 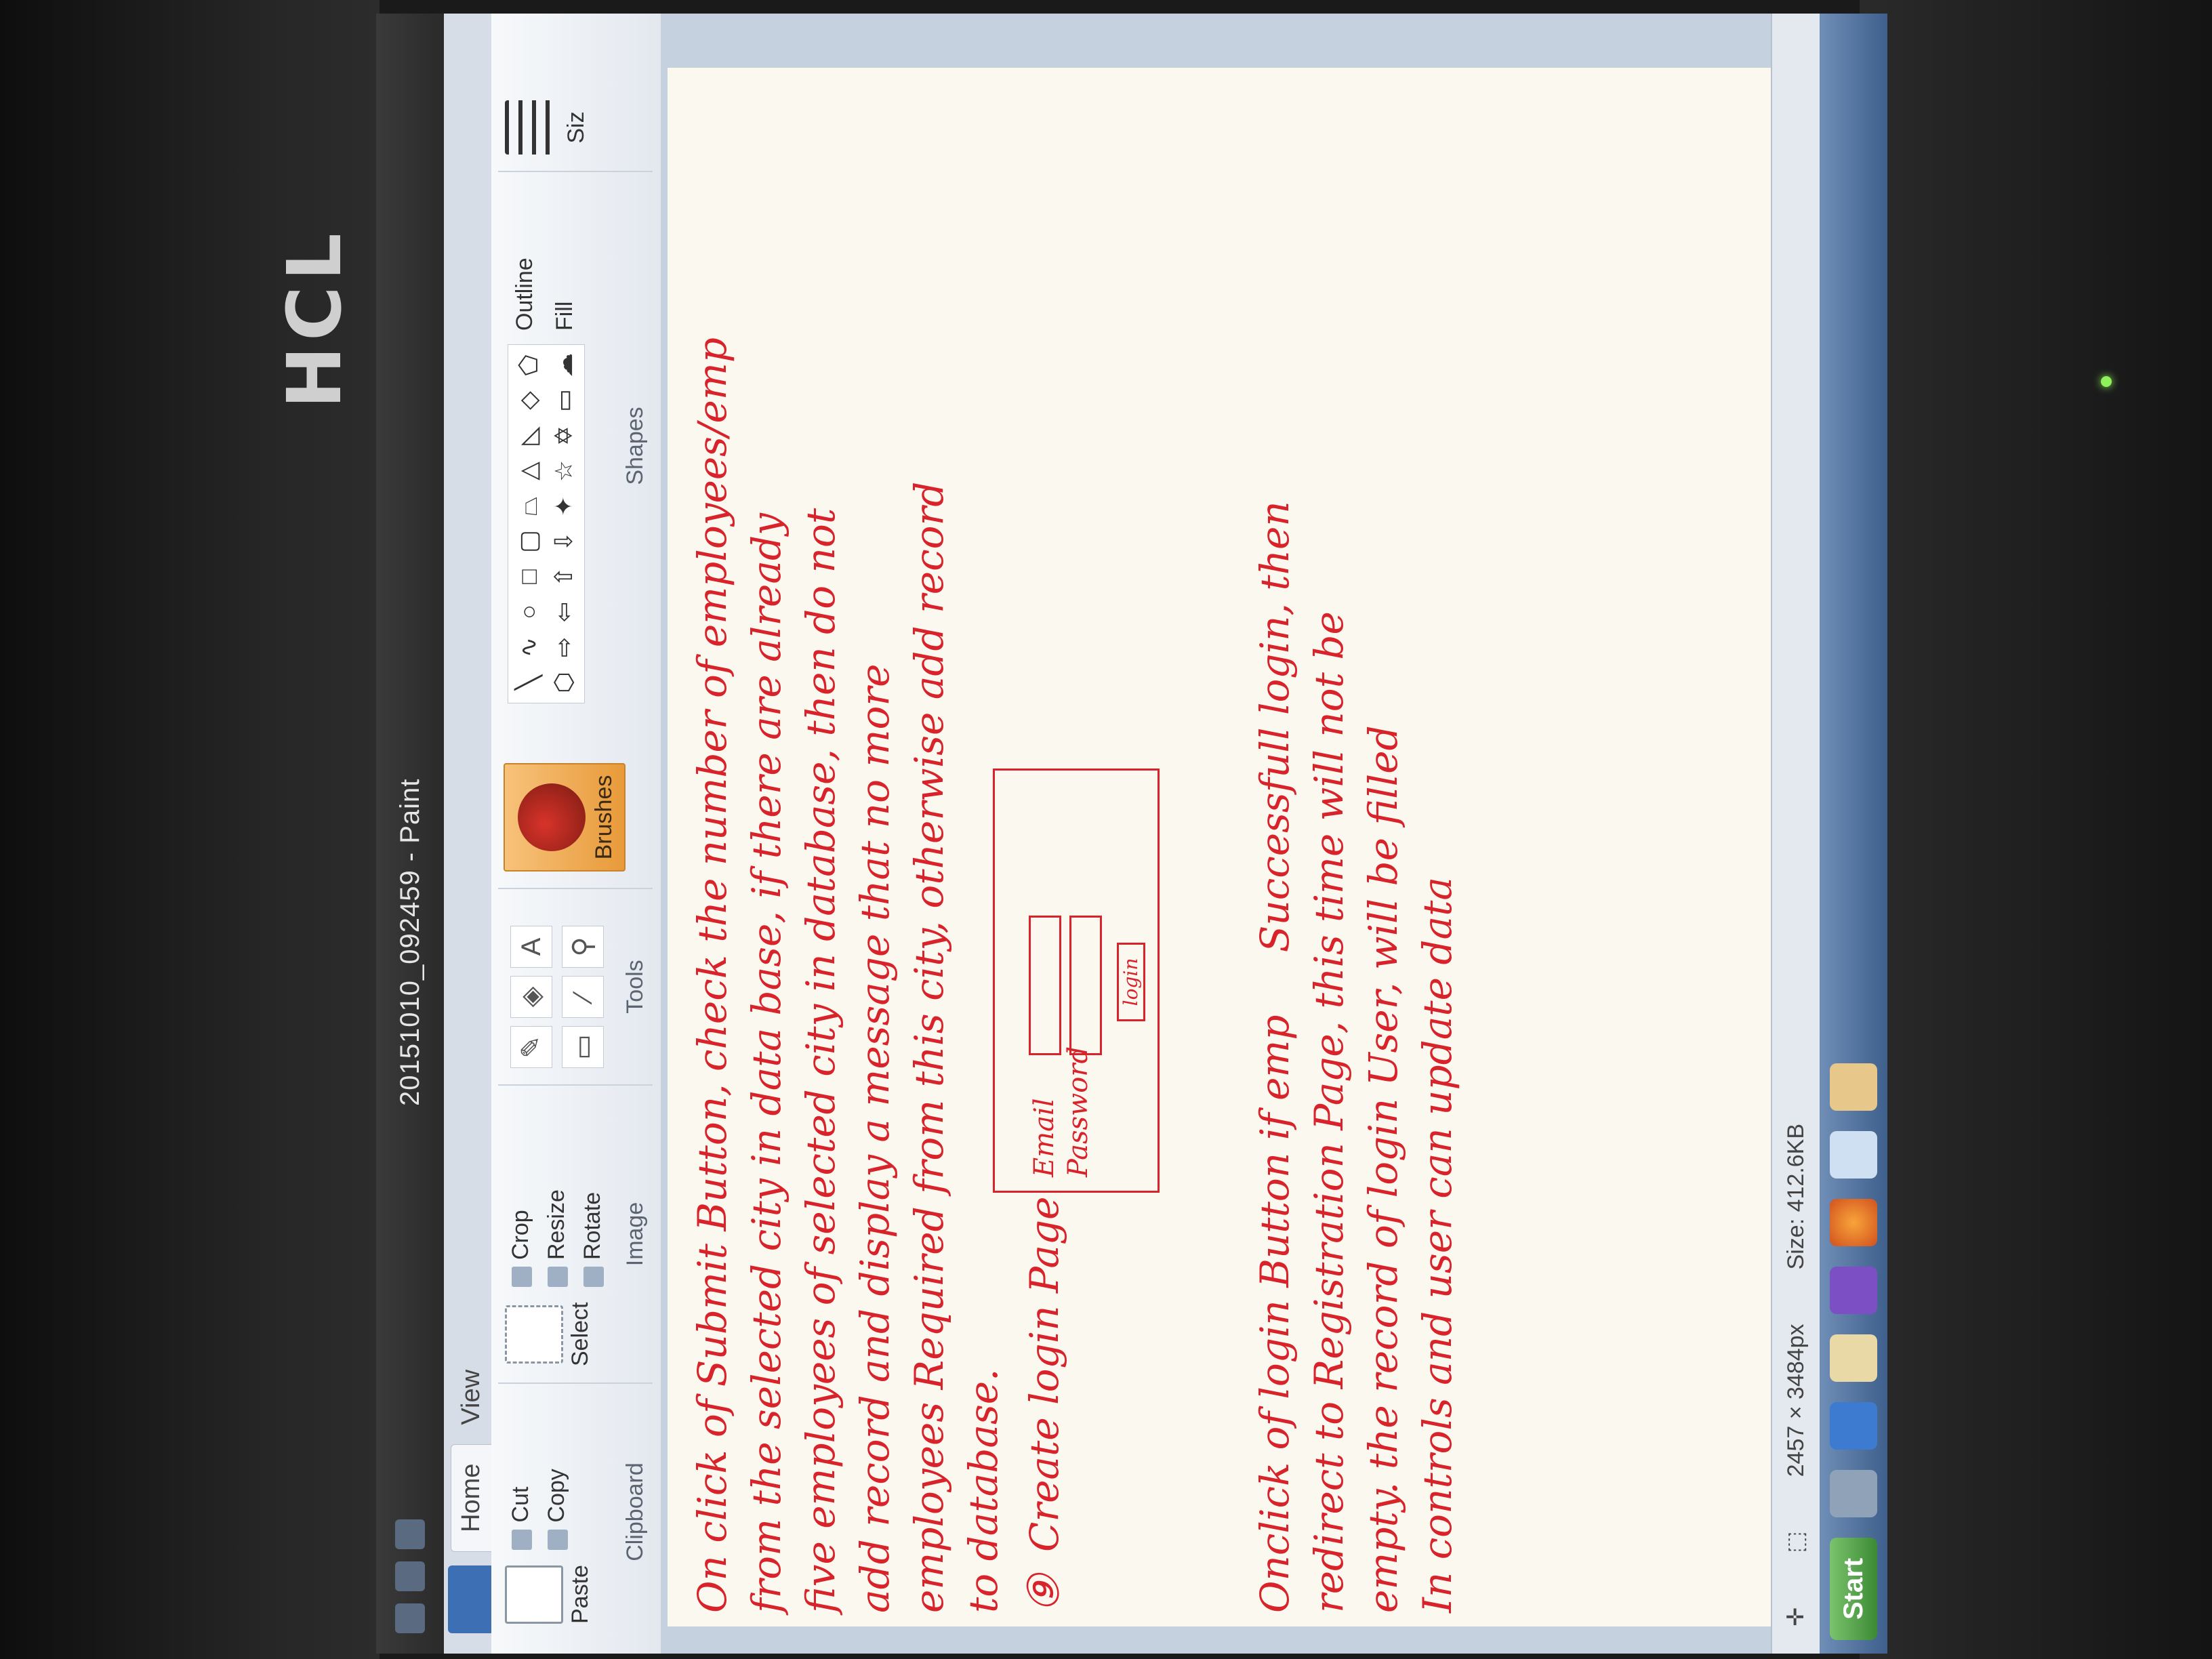 What do you see at coordinates (529, 612) in the screenshot?
I see `oval-shape-icon: ○` at bounding box center [529, 612].